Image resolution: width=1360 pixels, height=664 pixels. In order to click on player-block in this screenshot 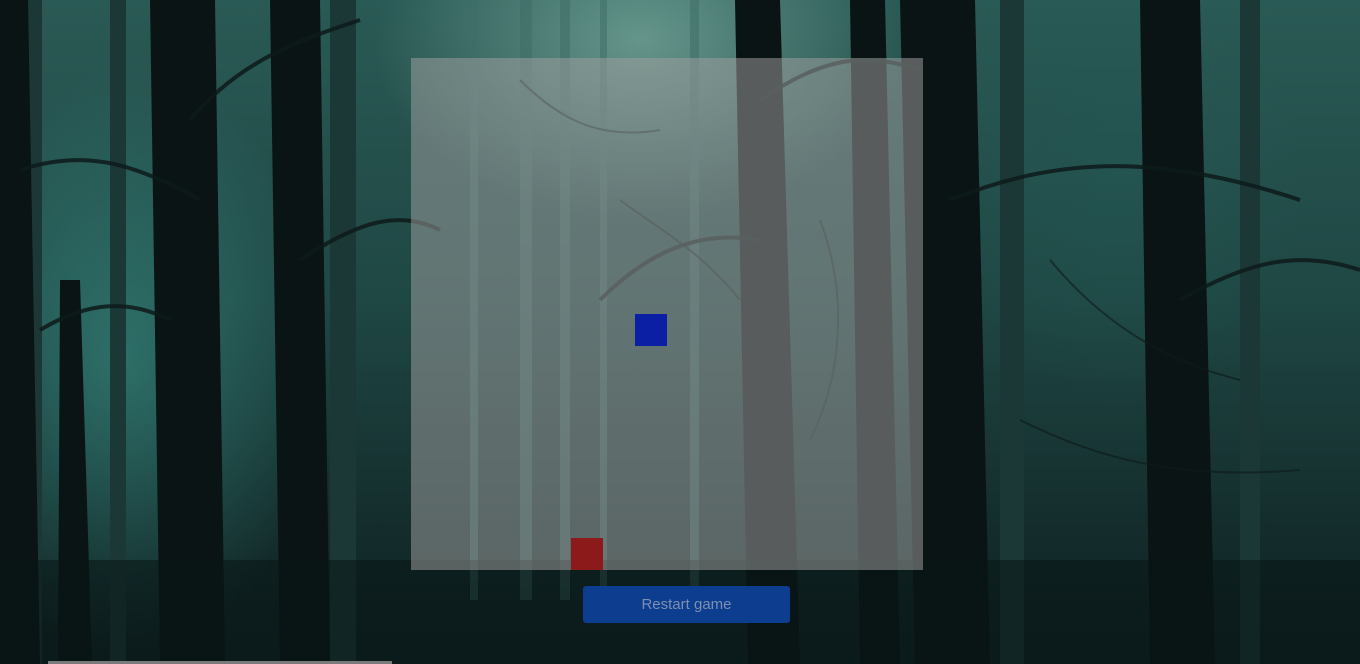, I will do `click(651, 330)`.